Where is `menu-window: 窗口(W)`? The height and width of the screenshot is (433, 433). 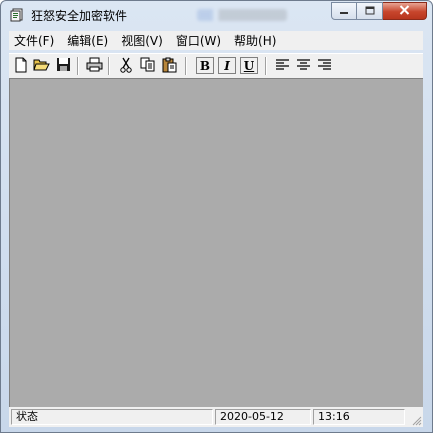
menu-window: 窗口(W) is located at coordinates (198, 40).